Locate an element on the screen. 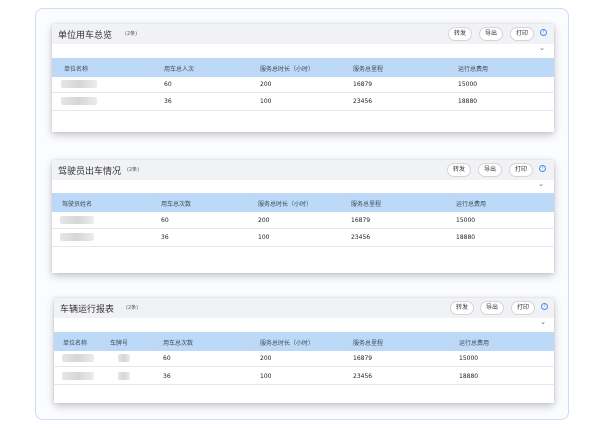  card-title: 单位用车总览 is located at coordinates (85, 36).